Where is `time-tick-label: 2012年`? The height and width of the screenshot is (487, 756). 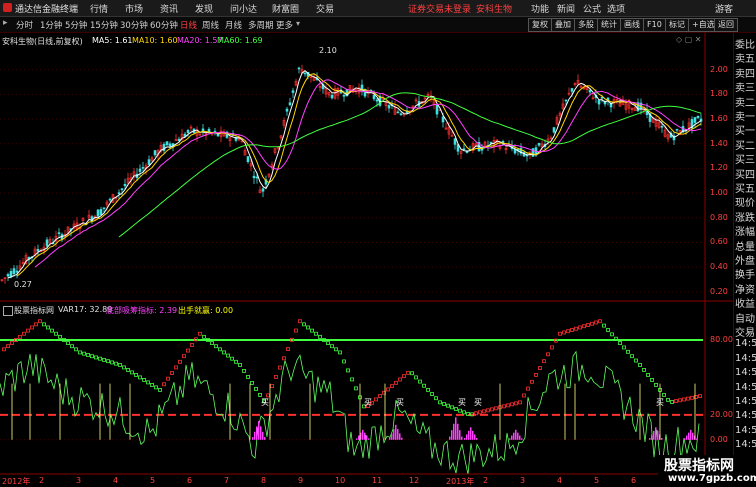
time-tick-label: 2012年 is located at coordinates (16, 481).